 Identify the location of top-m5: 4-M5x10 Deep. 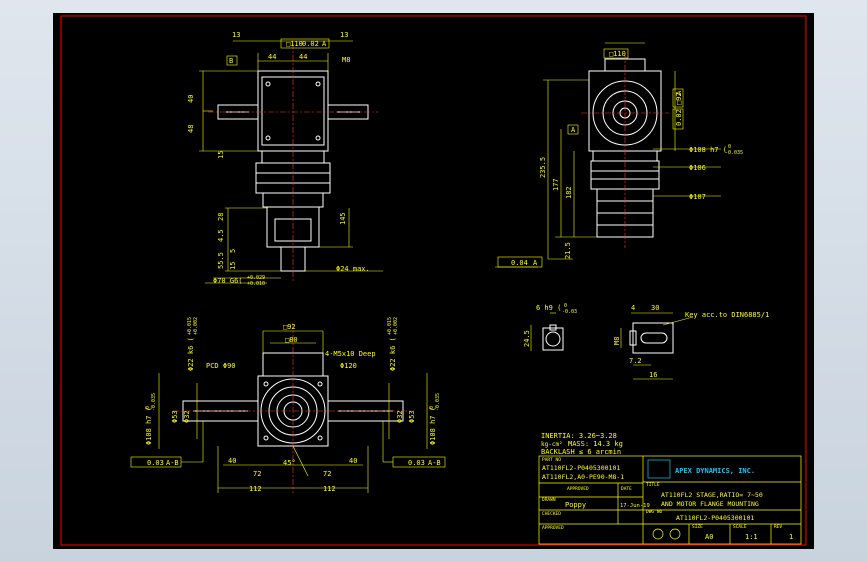
(350, 354).